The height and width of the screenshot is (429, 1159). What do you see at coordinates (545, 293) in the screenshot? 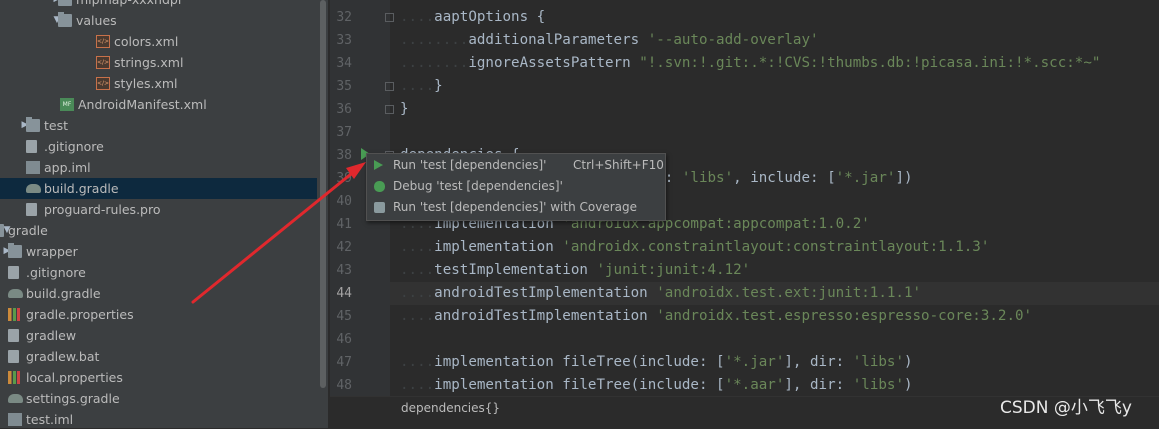
I see `code-token: androidTestImplementation` at bounding box center [545, 293].